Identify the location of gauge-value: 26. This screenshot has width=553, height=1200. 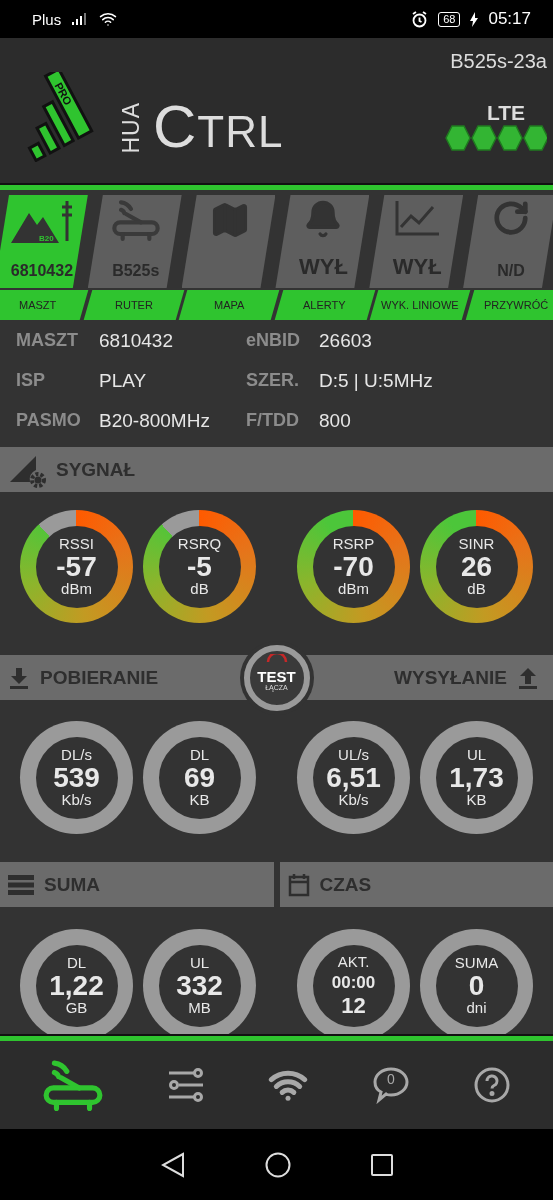
(476, 566).